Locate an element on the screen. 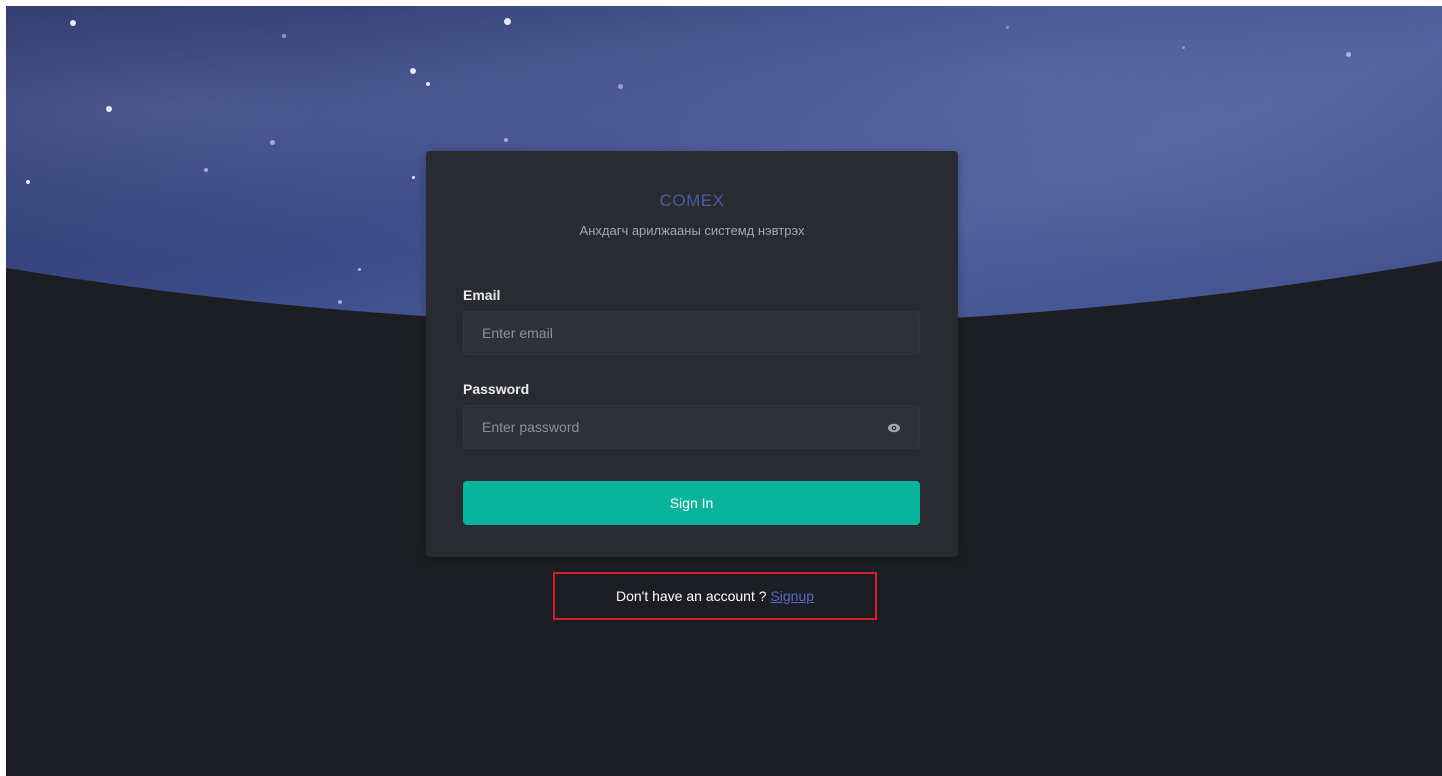 The width and height of the screenshot is (1442, 776). email-label: Email is located at coordinates (482, 295).